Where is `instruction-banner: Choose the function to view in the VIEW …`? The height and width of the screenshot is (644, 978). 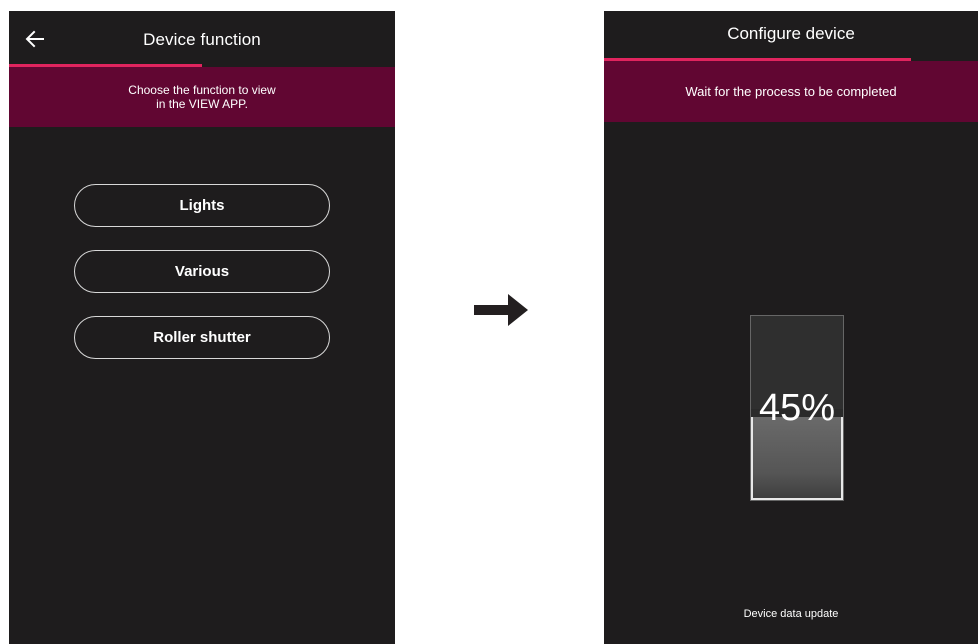 instruction-banner: Choose the function to view in the VIEW … is located at coordinates (202, 97).